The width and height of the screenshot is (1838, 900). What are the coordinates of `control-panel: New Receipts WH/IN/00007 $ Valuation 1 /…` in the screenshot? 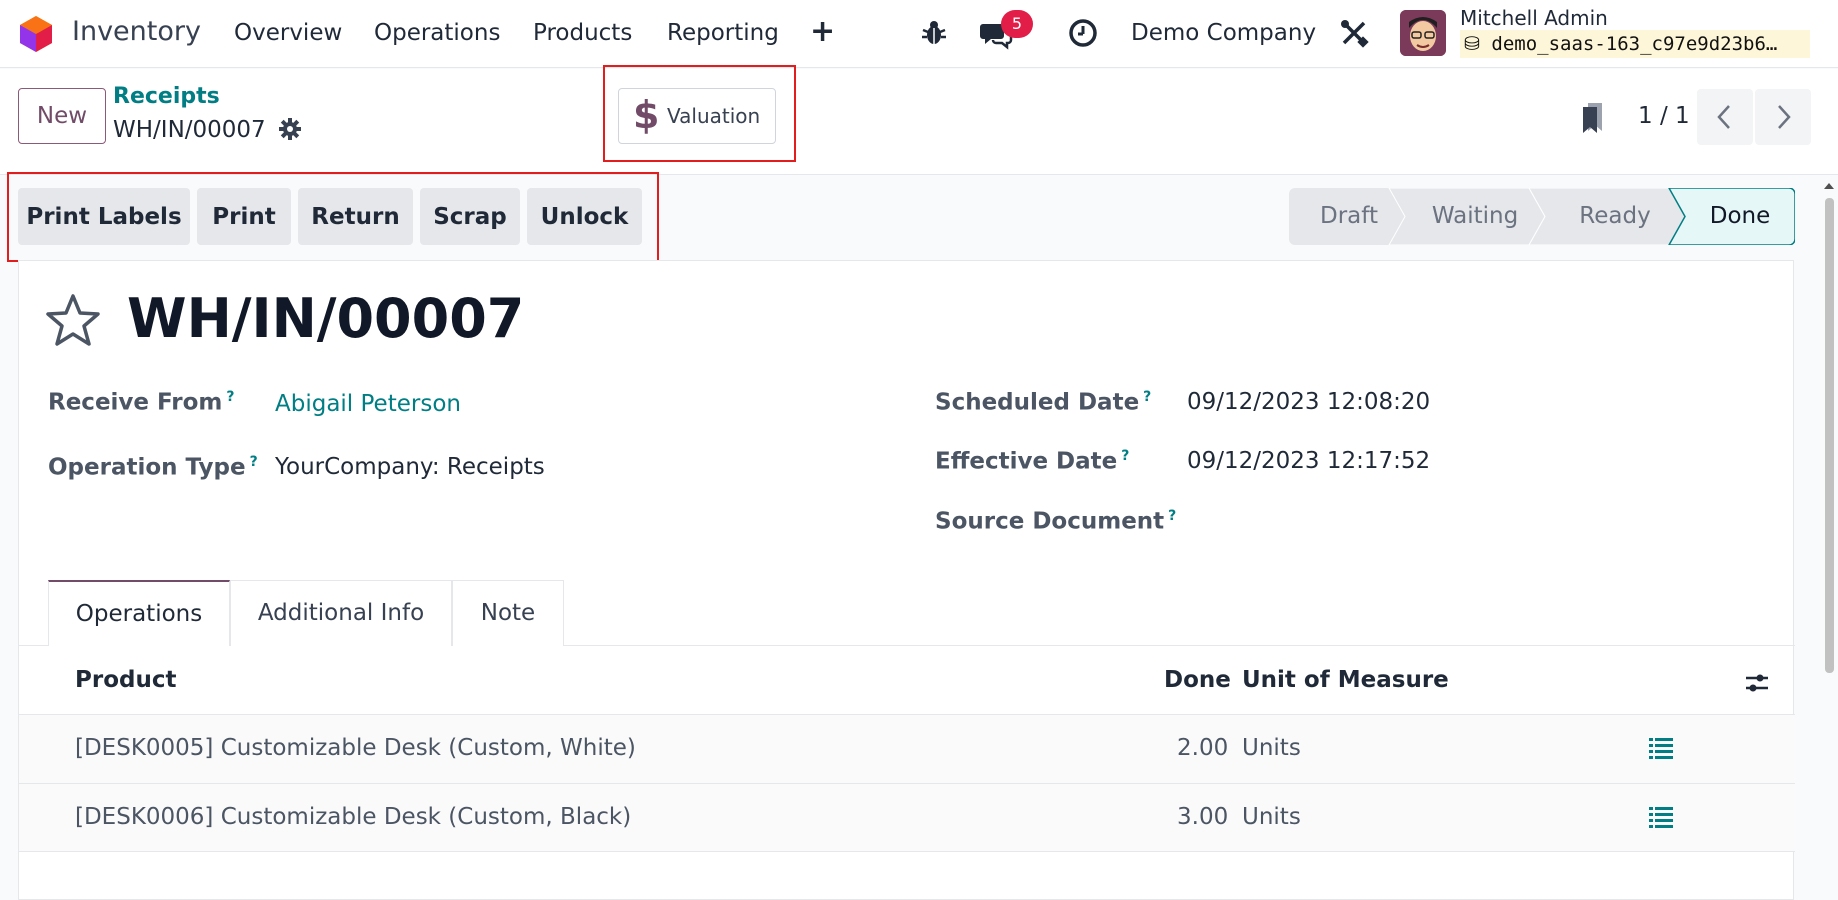 It's located at (919, 120).